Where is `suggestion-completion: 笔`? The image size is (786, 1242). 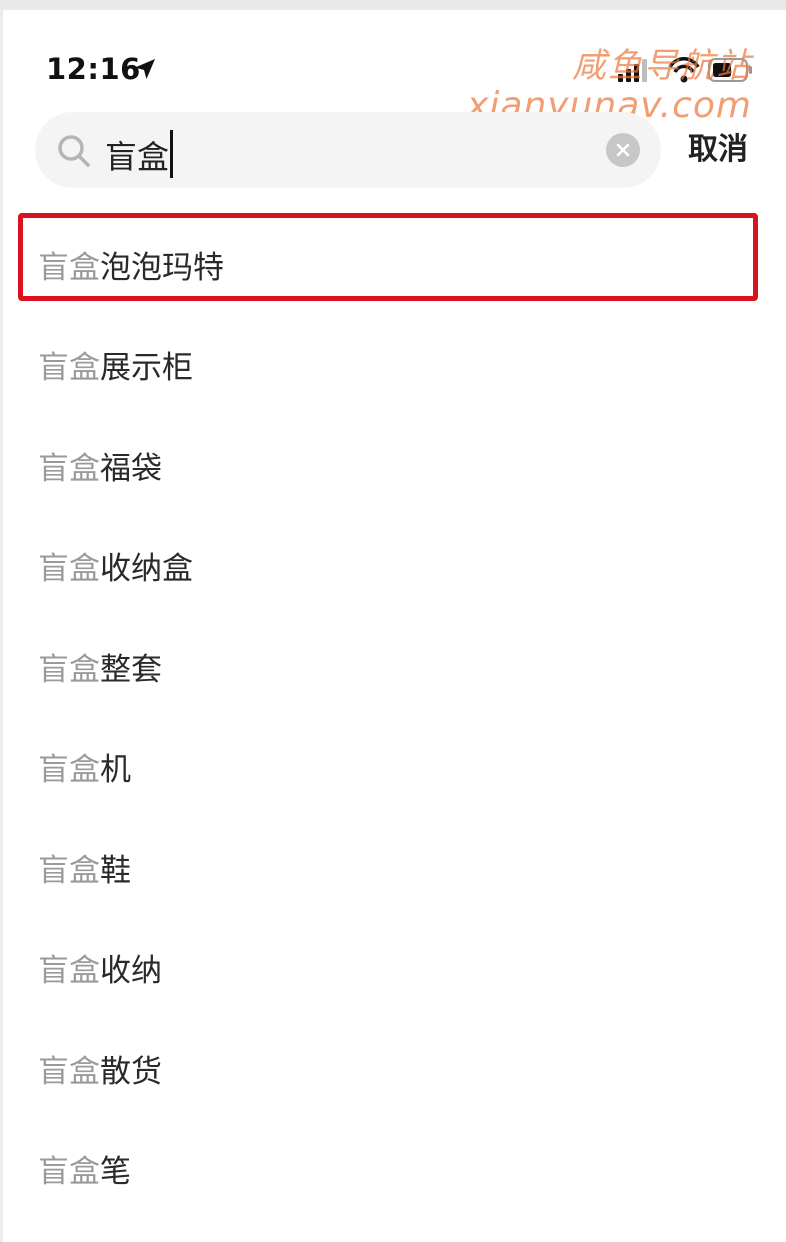 suggestion-completion: 笔 is located at coordinates (115, 1172).